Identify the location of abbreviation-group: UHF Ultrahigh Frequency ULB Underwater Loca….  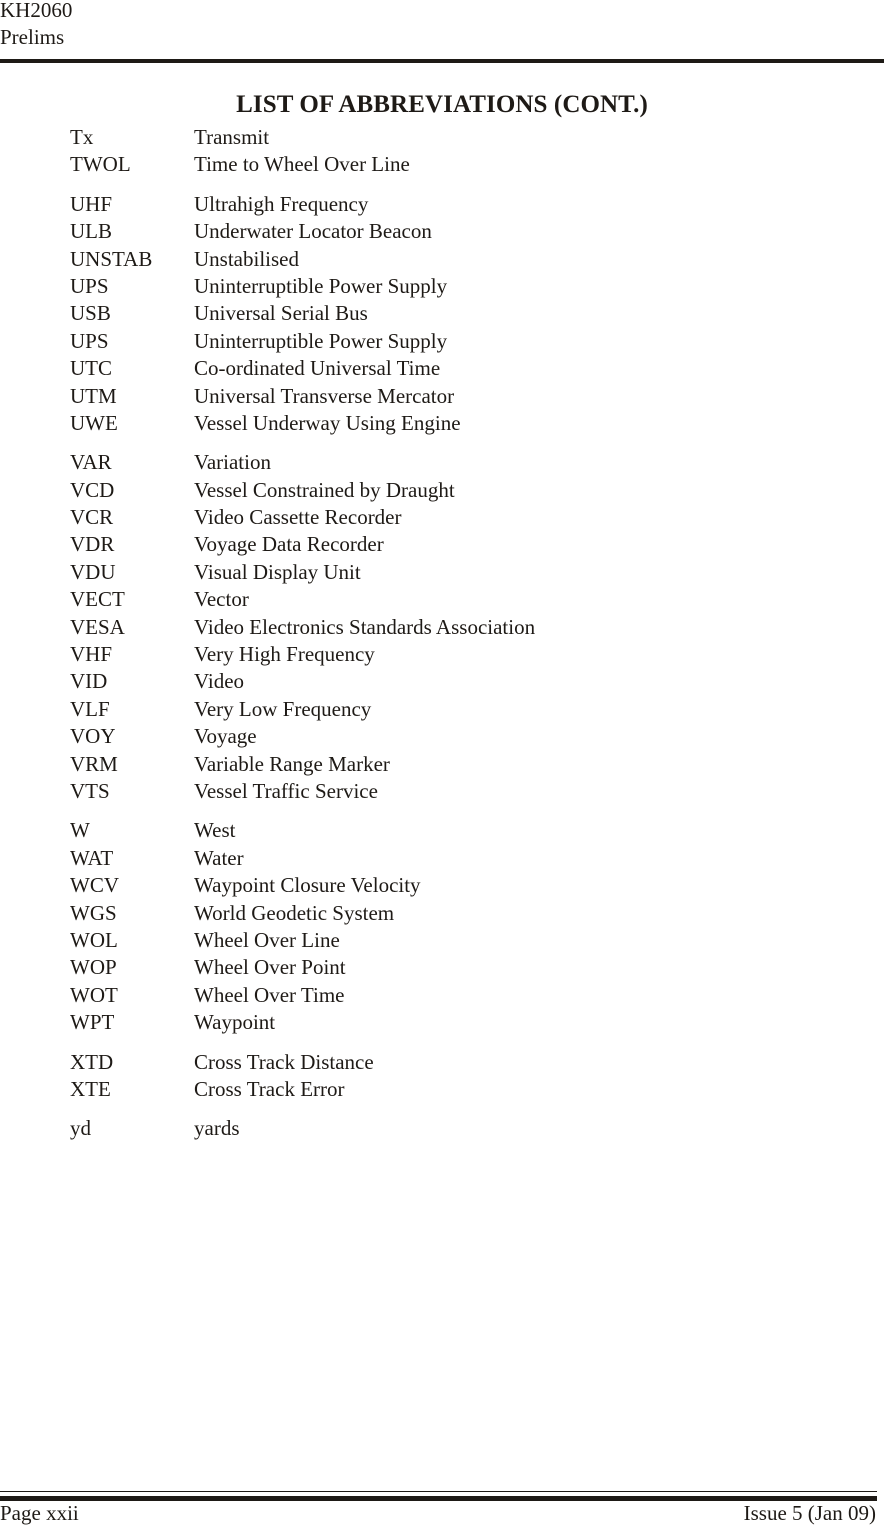
(302, 314).